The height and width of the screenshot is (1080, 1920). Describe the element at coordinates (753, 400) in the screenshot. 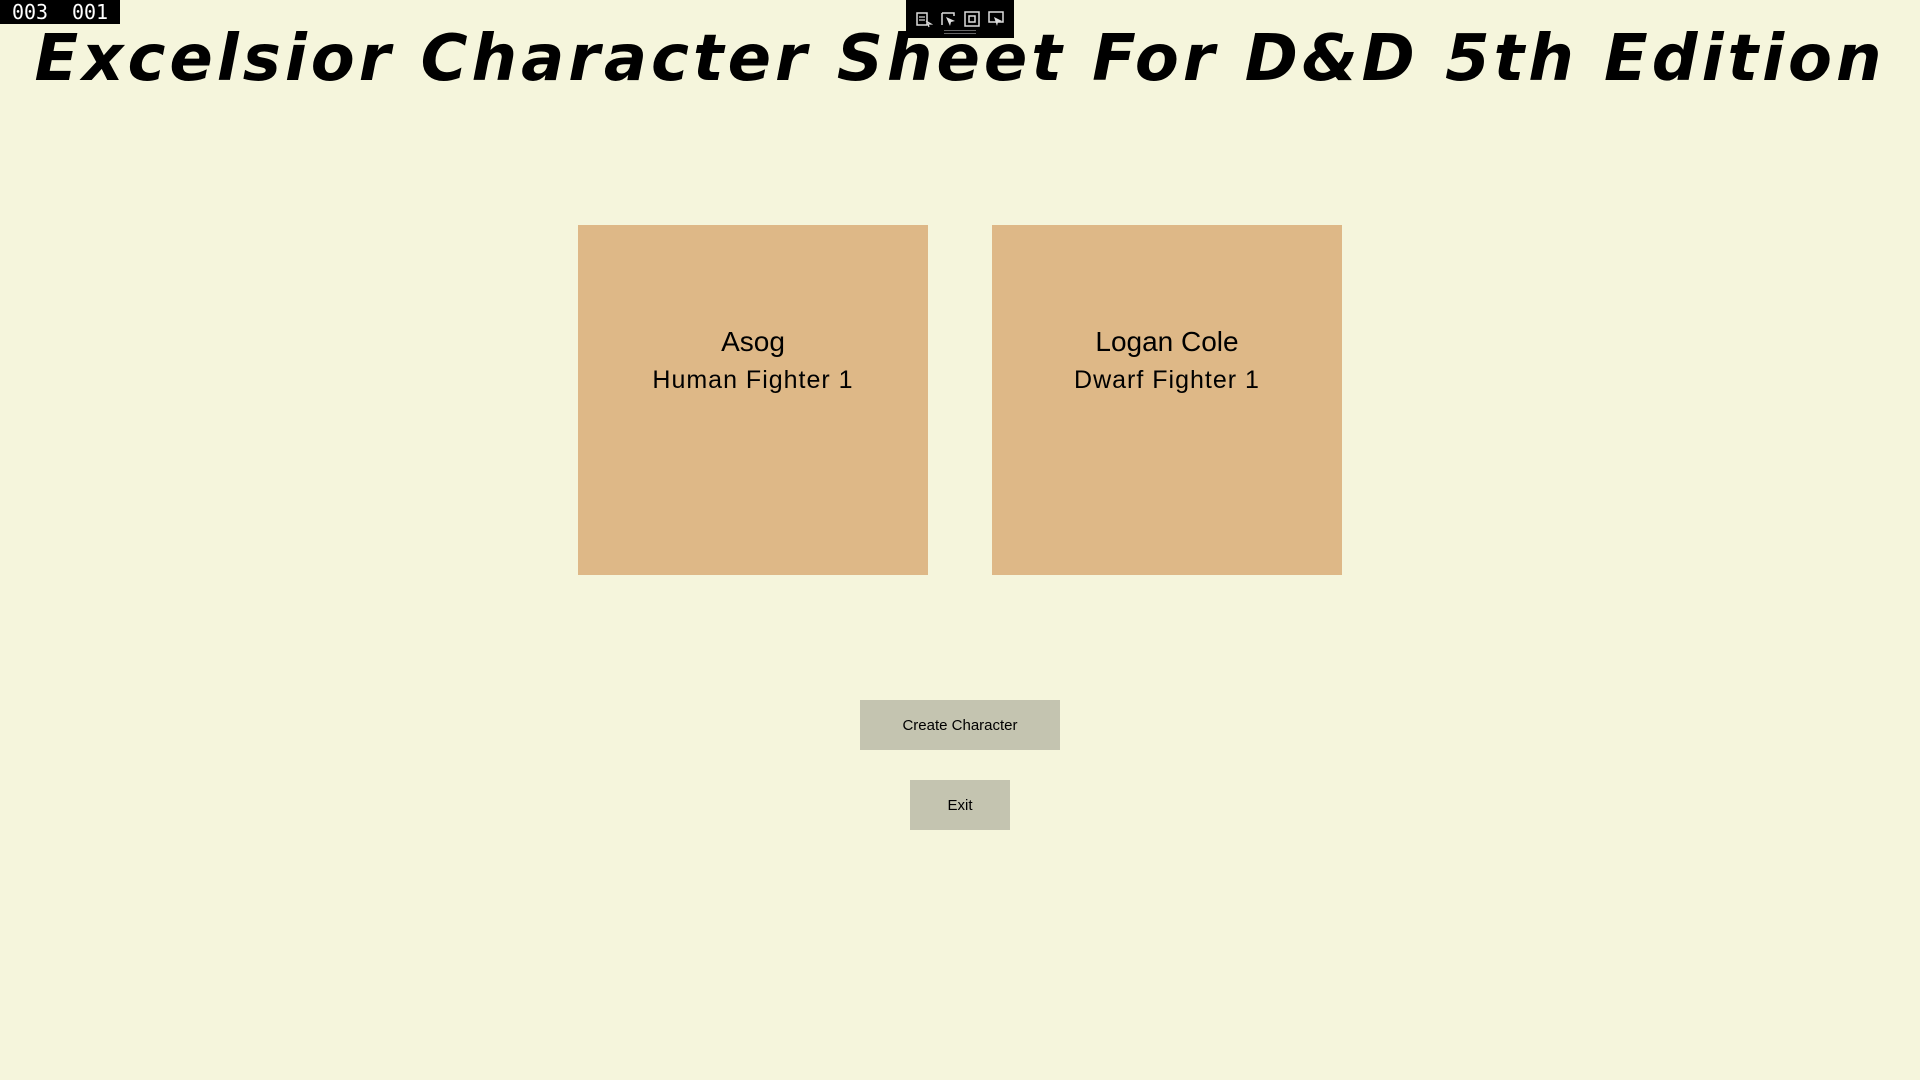

I see `character-card-asog: Asog Human Fighter 1` at that location.